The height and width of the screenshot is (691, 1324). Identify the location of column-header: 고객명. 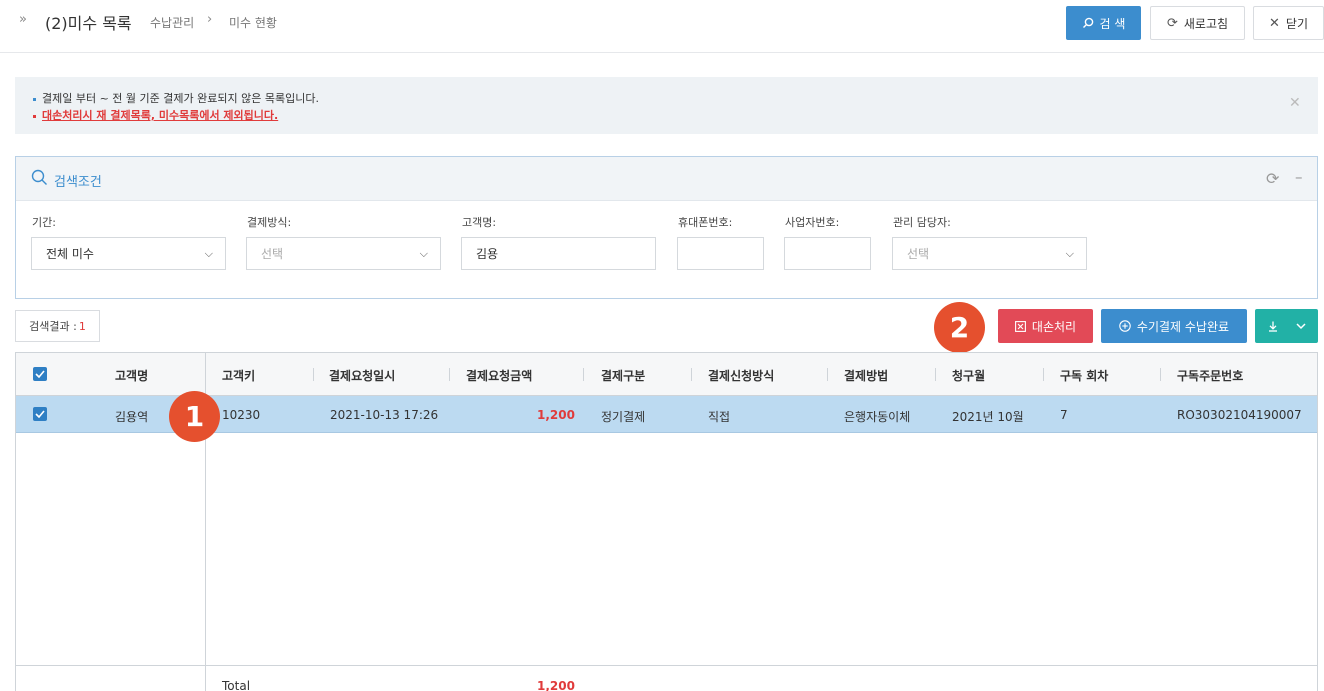
(131, 375).